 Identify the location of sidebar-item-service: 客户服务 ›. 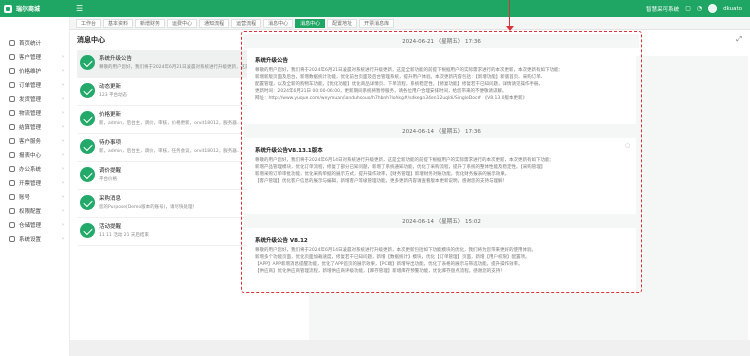
(34, 141).